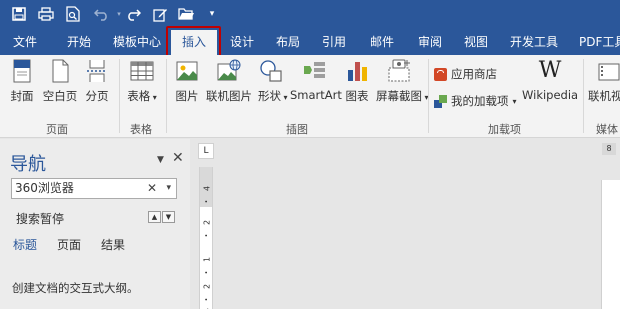 The height and width of the screenshot is (309, 620). I want to click on page-break-button: 分页, so click(97, 81).